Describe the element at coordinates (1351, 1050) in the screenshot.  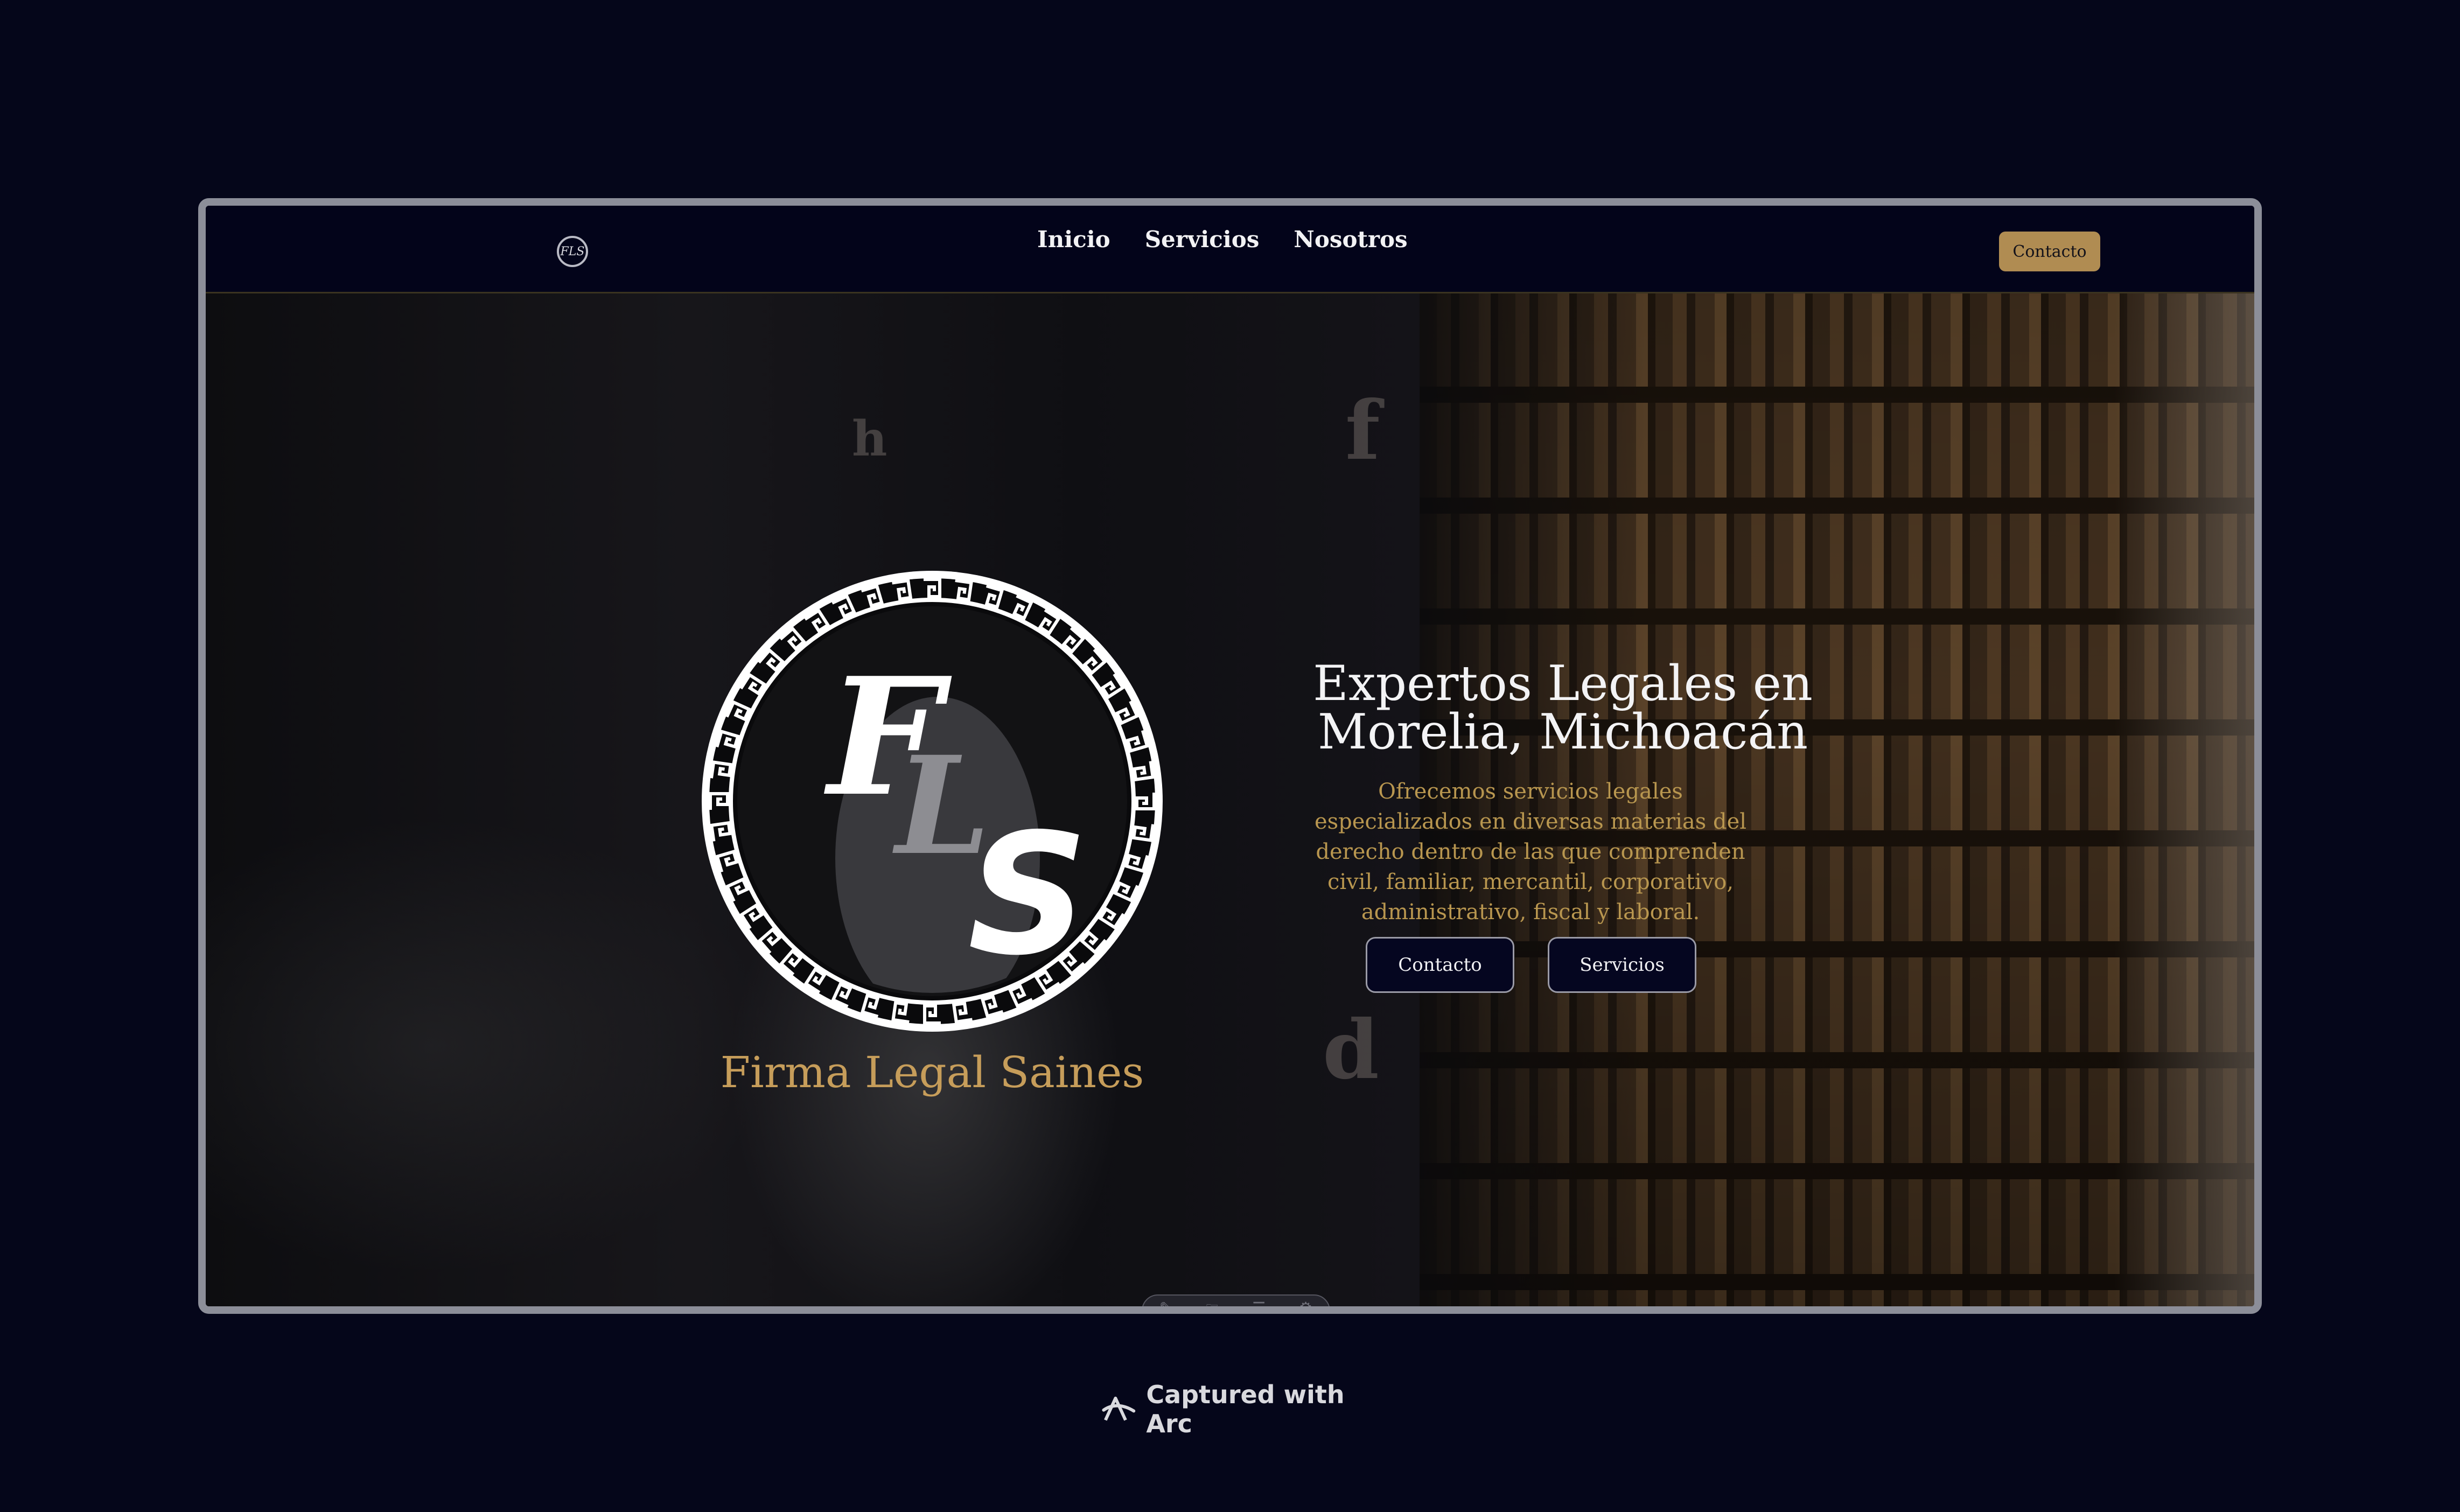
I see `deco-letter-d: d` at that location.